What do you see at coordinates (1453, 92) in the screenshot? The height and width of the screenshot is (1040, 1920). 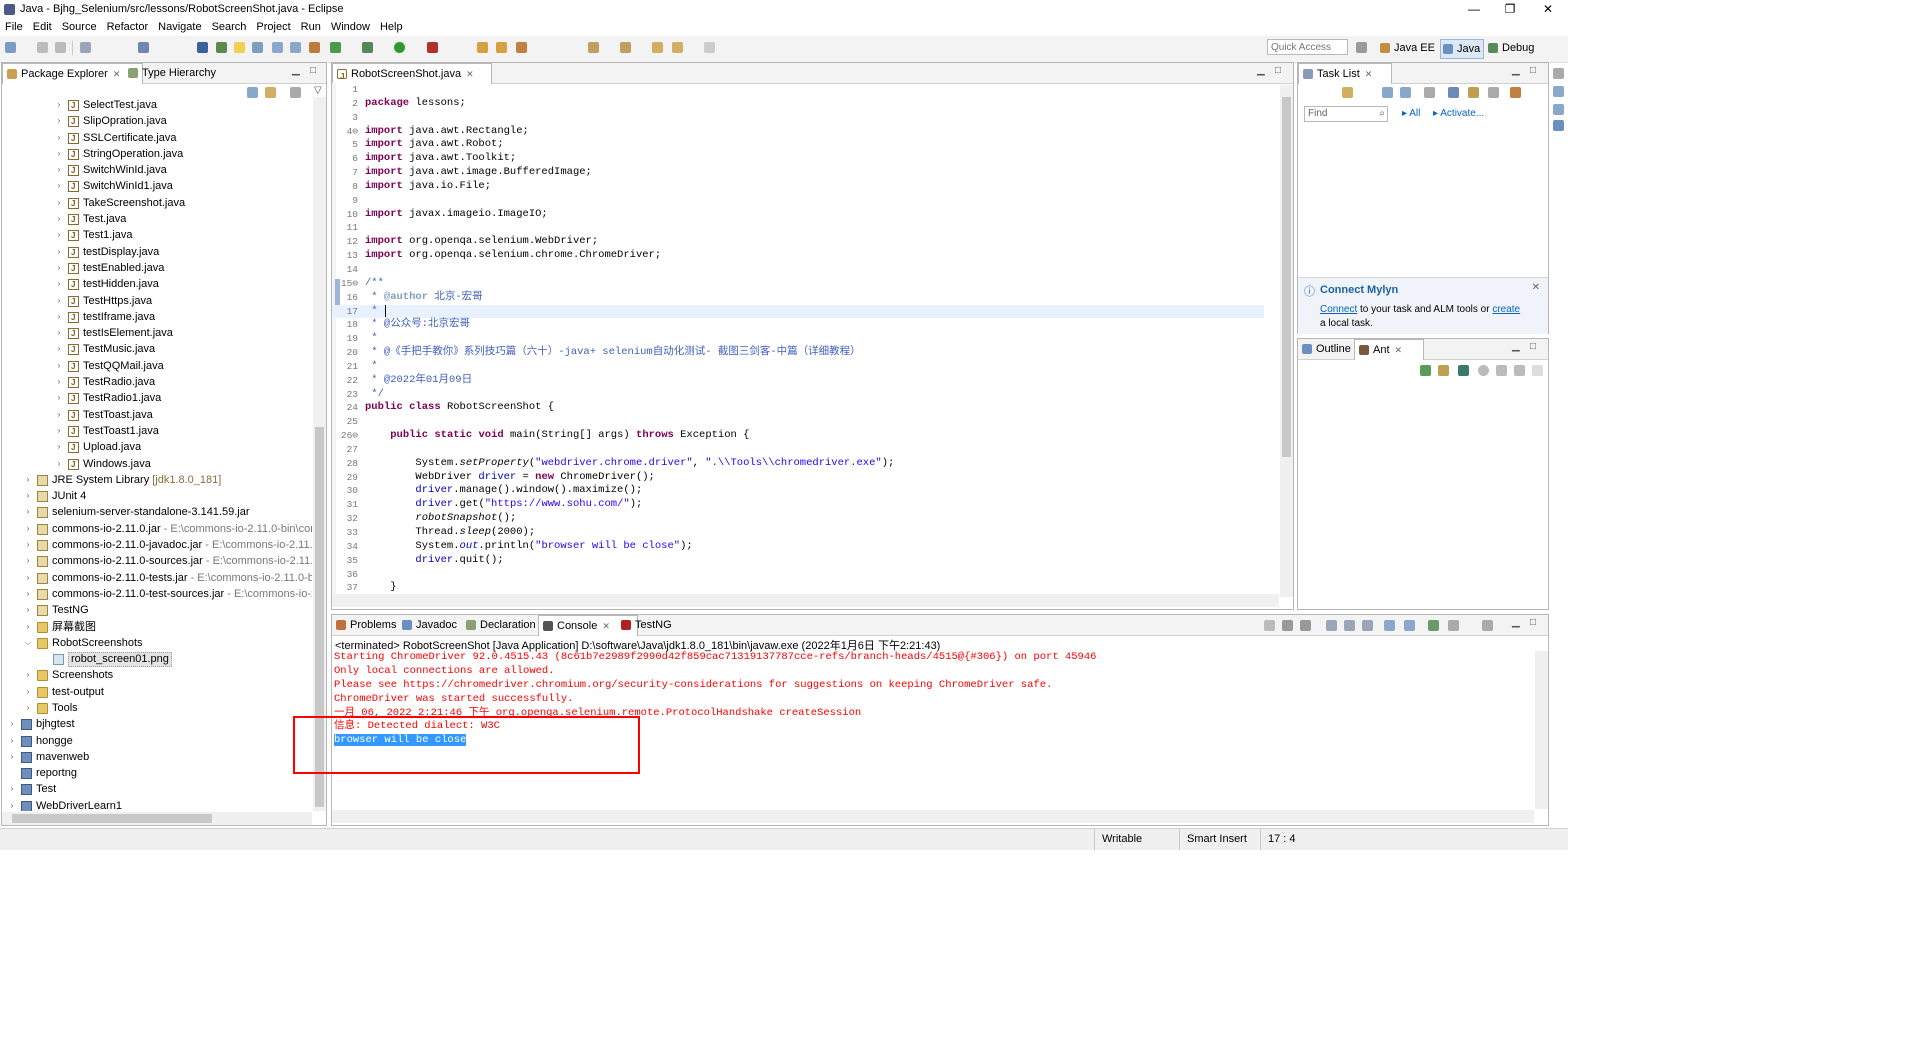 I see `hide-completed-icon` at bounding box center [1453, 92].